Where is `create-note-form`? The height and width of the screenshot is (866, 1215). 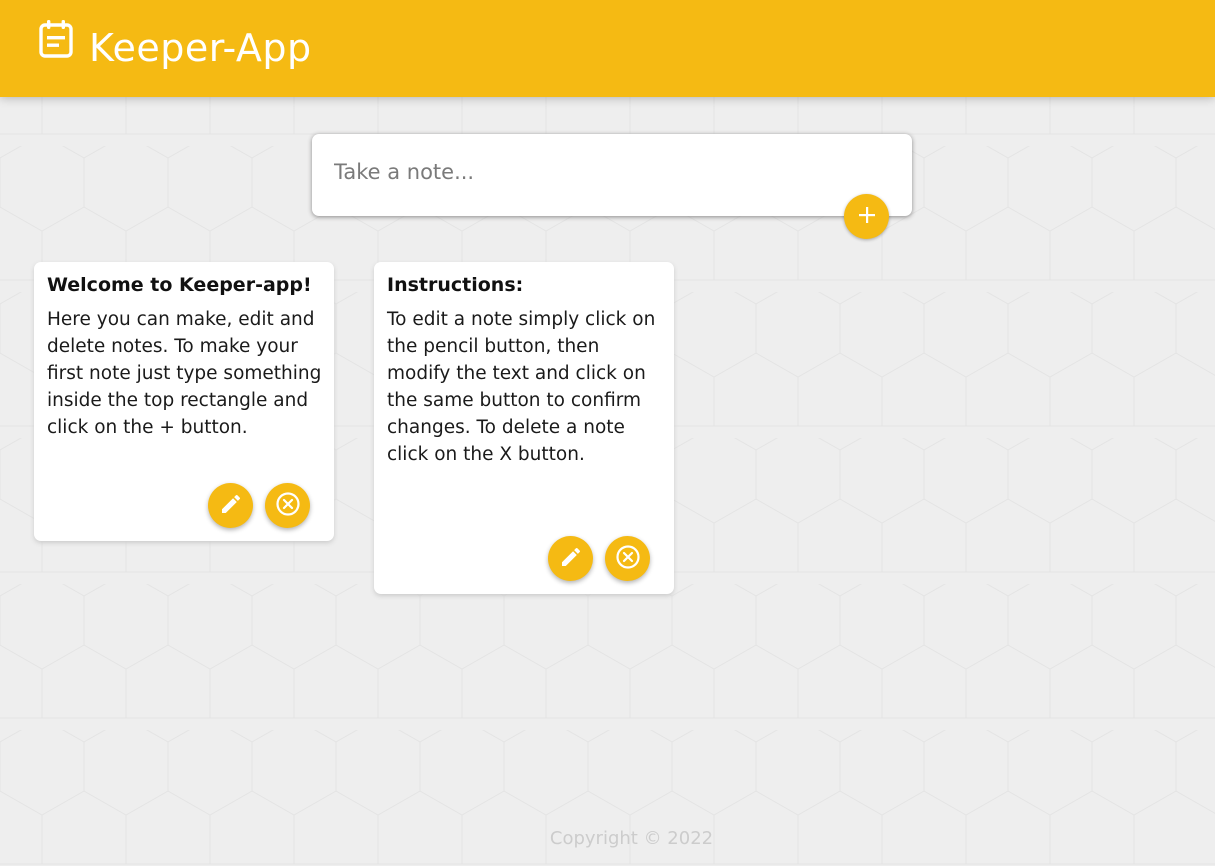
create-note-form is located at coordinates (612, 186).